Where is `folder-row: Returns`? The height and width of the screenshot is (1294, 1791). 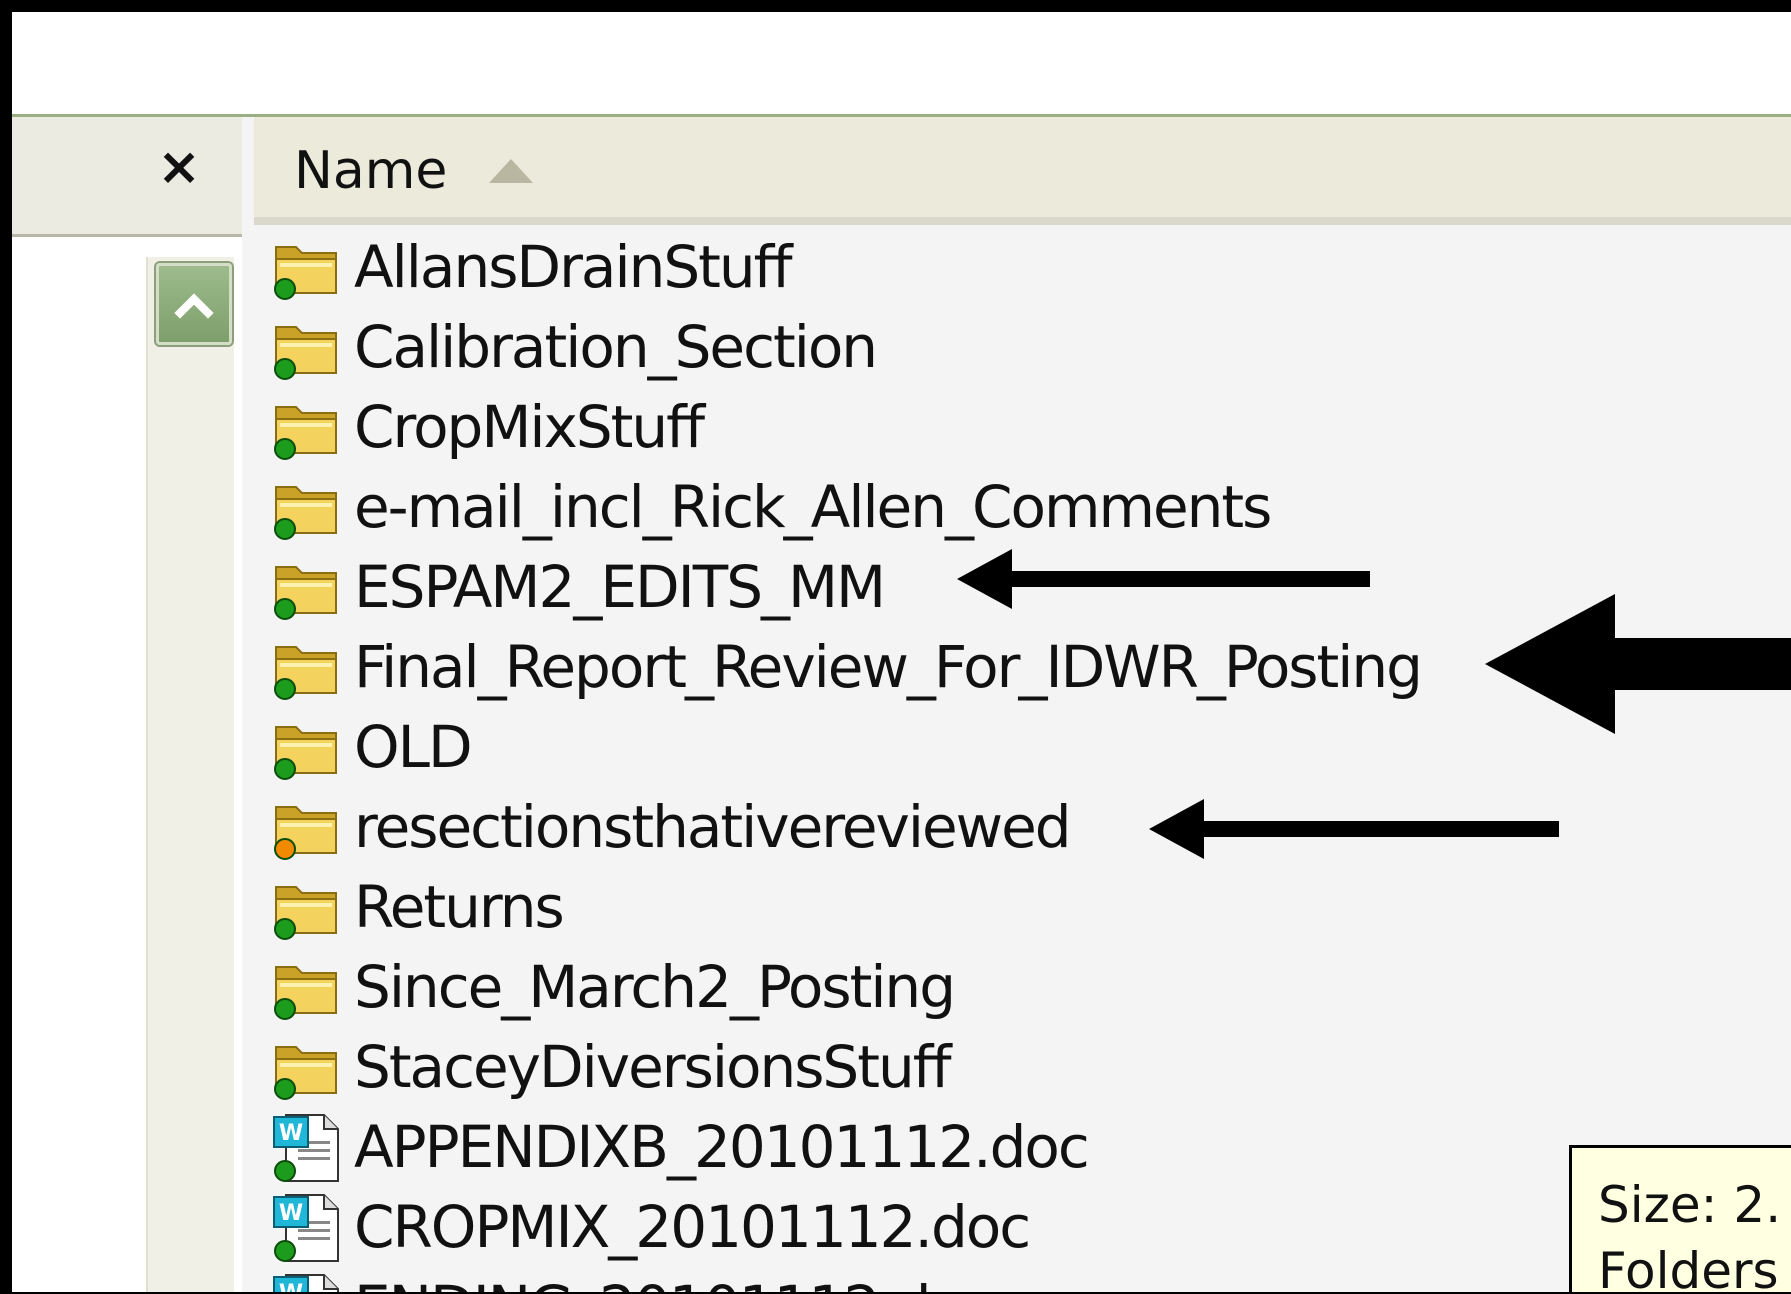
folder-row: Returns is located at coordinates (1016, 907).